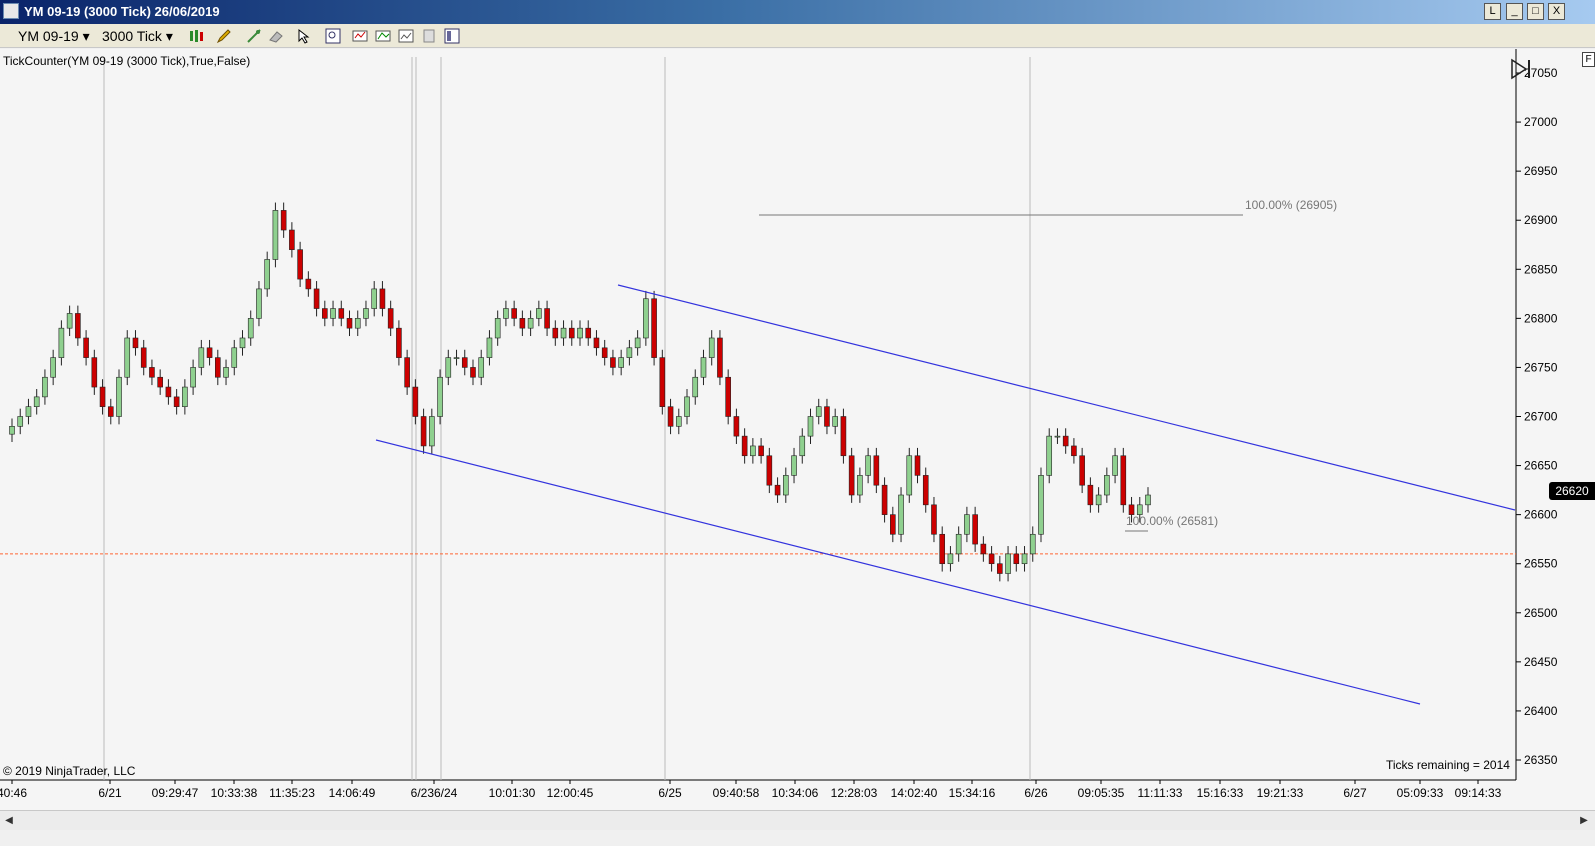 The image size is (1595, 846). What do you see at coordinates (360, 36) in the screenshot?
I see `indicators-icon` at bounding box center [360, 36].